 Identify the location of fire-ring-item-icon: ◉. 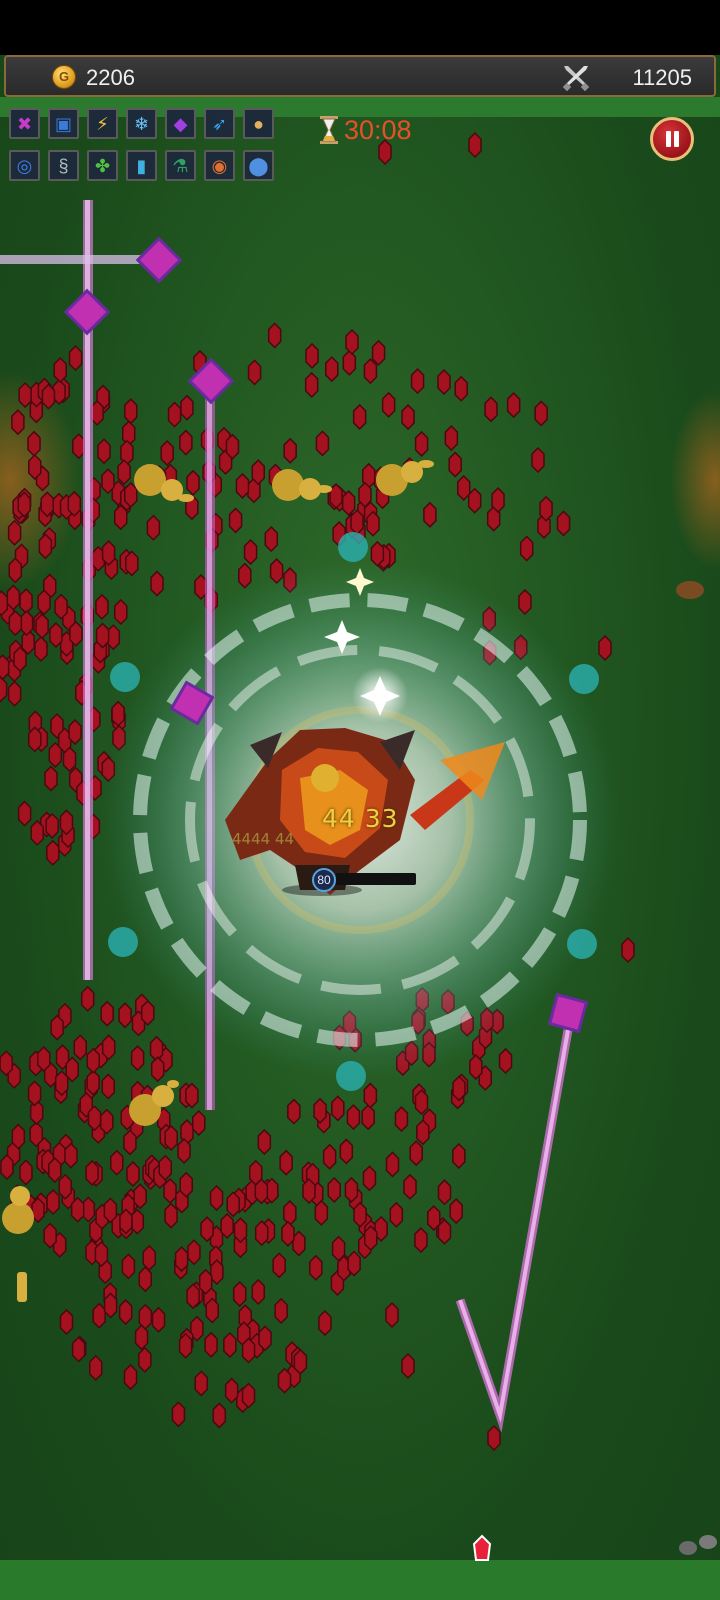
(219, 165).